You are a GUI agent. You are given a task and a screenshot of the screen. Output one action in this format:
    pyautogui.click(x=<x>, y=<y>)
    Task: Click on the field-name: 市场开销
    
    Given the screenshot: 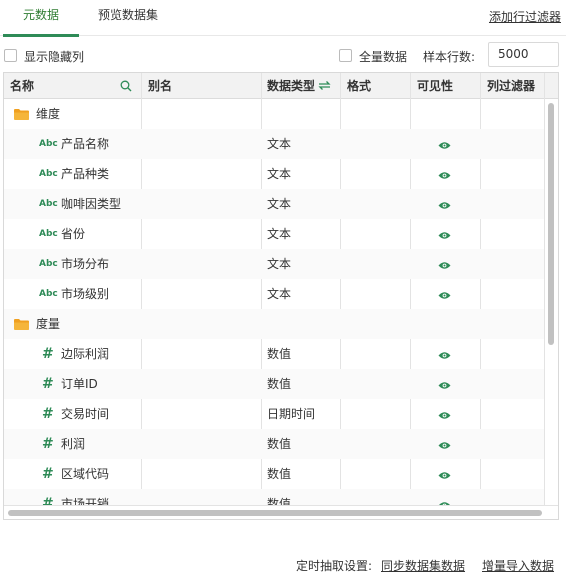 What is the action you would take?
    pyautogui.click(x=85, y=501)
    